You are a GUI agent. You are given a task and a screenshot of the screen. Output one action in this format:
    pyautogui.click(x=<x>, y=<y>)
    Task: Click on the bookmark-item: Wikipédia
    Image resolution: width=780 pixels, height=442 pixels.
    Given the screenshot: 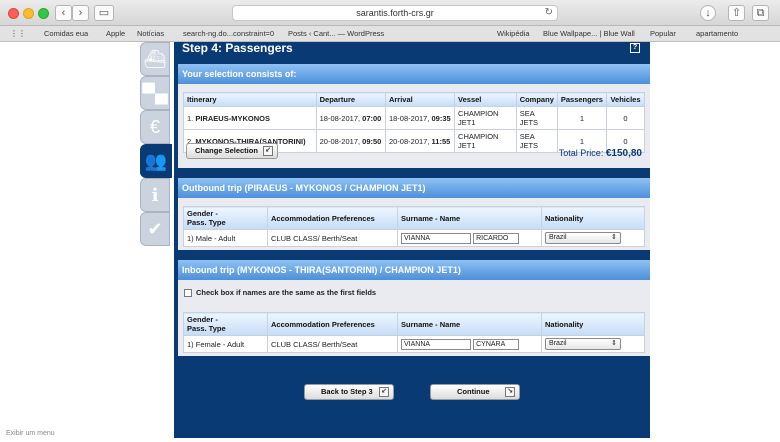 What is the action you would take?
    pyautogui.click(x=513, y=33)
    